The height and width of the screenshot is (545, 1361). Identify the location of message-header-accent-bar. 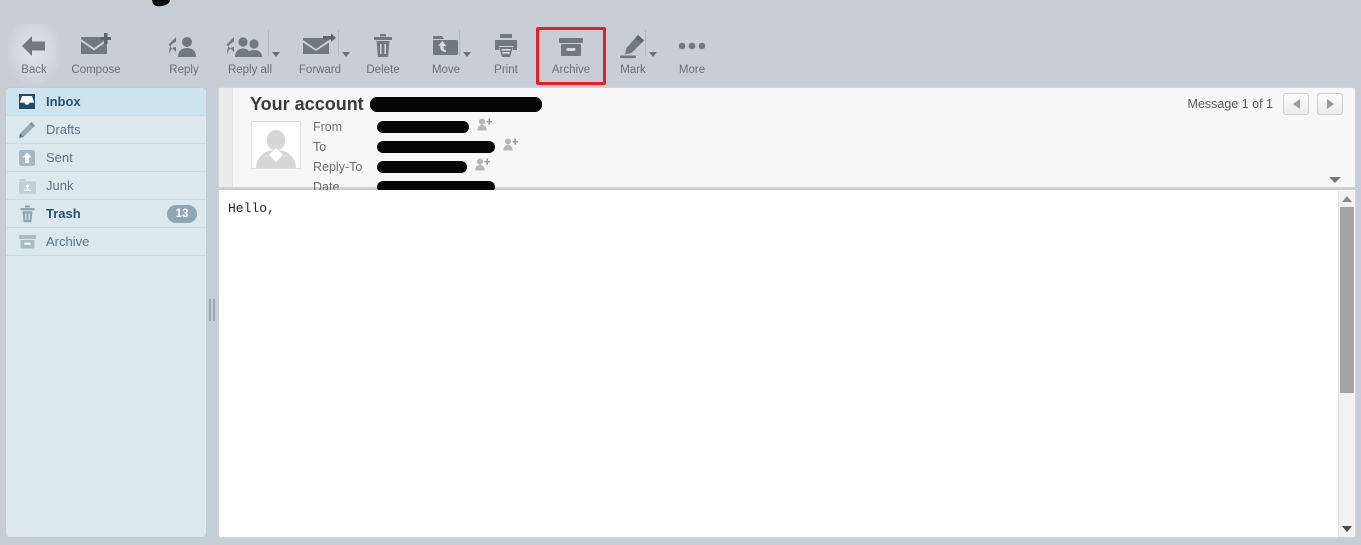
(226, 137).